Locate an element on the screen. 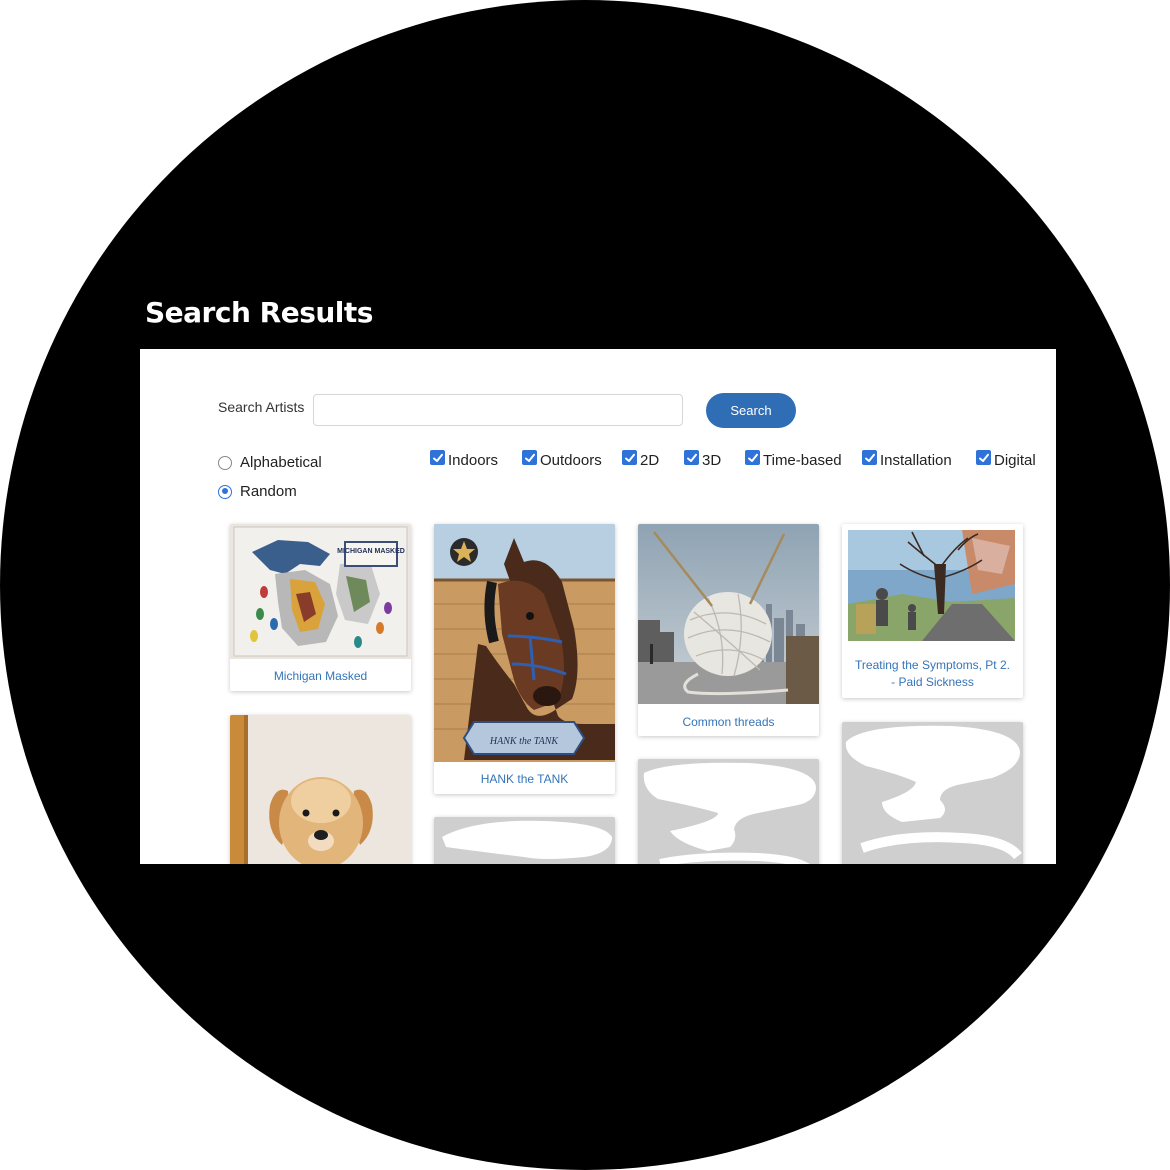 The image size is (1170, 1170). sort-option-alphabetical: Alphabetical is located at coordinates (270, 462).